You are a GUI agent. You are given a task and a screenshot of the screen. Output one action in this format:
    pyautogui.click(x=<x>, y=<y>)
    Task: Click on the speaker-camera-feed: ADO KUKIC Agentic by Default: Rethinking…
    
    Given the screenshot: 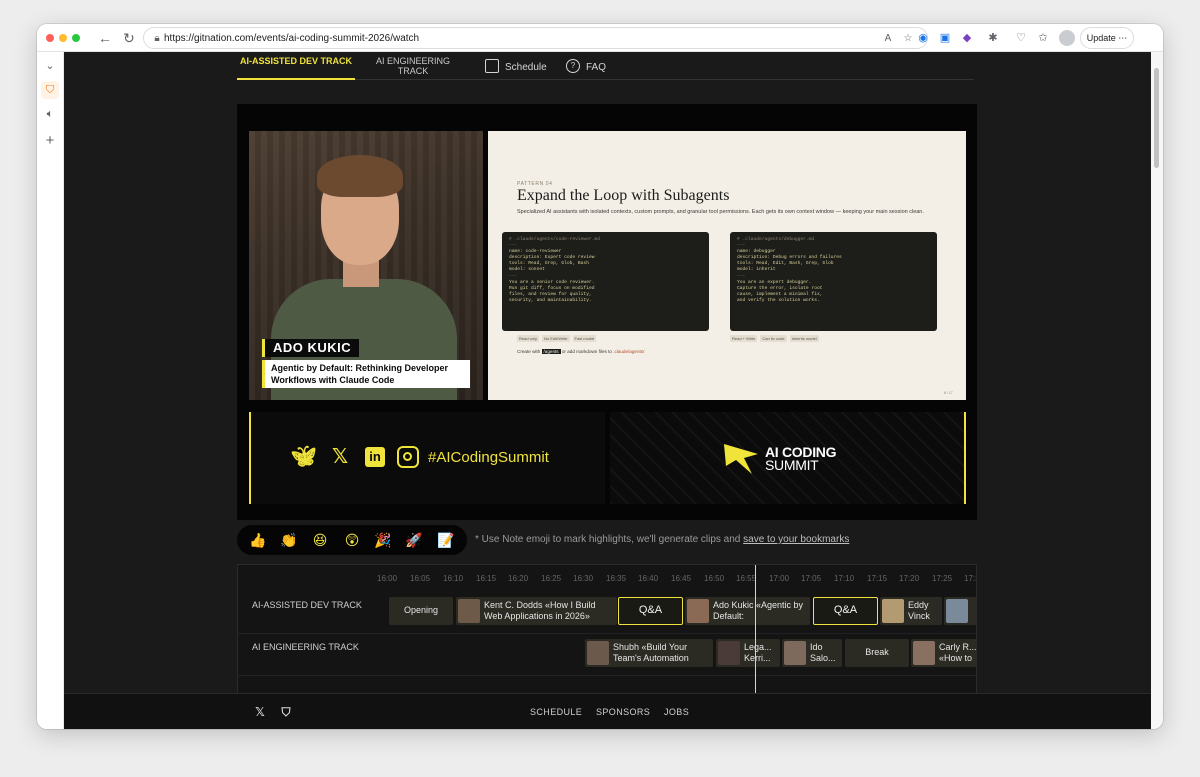 What is the action you would take?
    pyautogui.click(x=366, y=265)
    